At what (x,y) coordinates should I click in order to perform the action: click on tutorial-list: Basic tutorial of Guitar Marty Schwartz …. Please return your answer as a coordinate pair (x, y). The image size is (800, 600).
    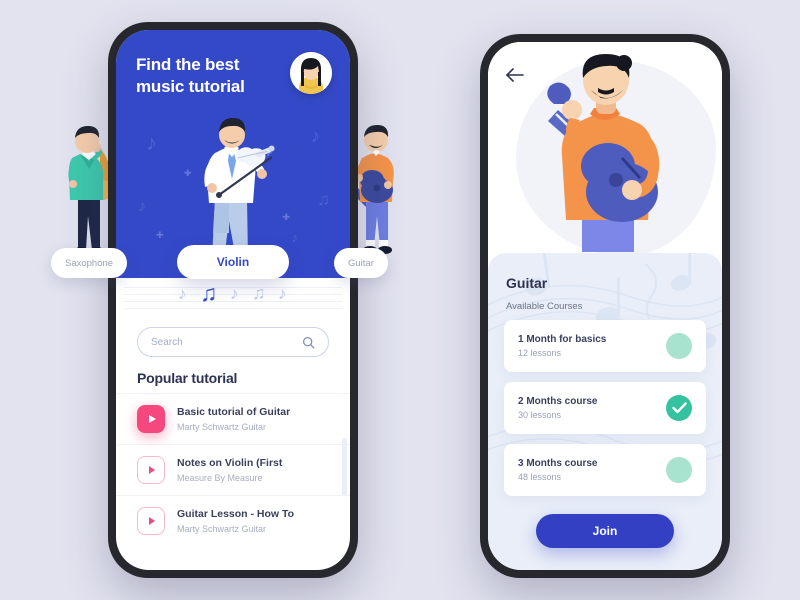
    Looking at the image, I should click on (233, 481).